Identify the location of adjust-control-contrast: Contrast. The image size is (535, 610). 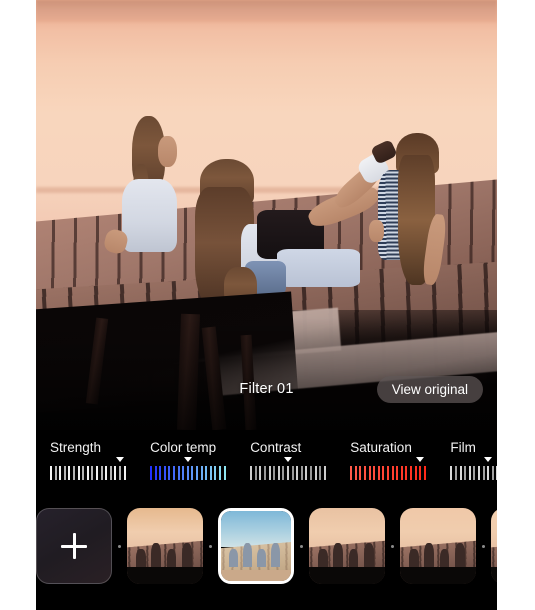
(289, 461).